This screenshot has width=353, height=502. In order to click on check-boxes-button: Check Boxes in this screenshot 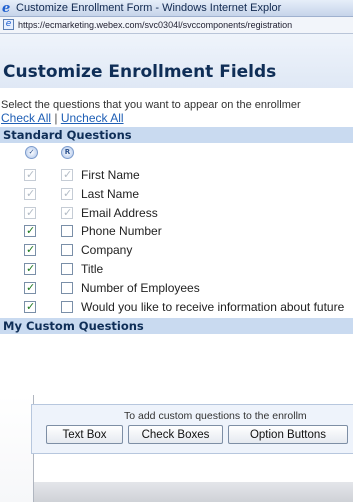, I will do `click(175, 434)`.